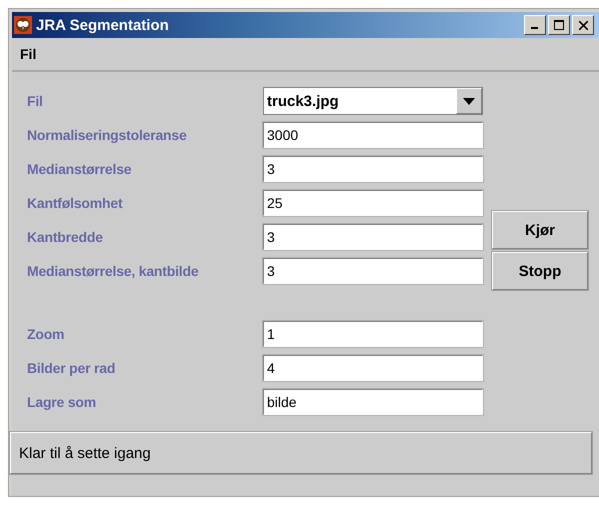  I want to click on input-field: 25, so click(373, 203).